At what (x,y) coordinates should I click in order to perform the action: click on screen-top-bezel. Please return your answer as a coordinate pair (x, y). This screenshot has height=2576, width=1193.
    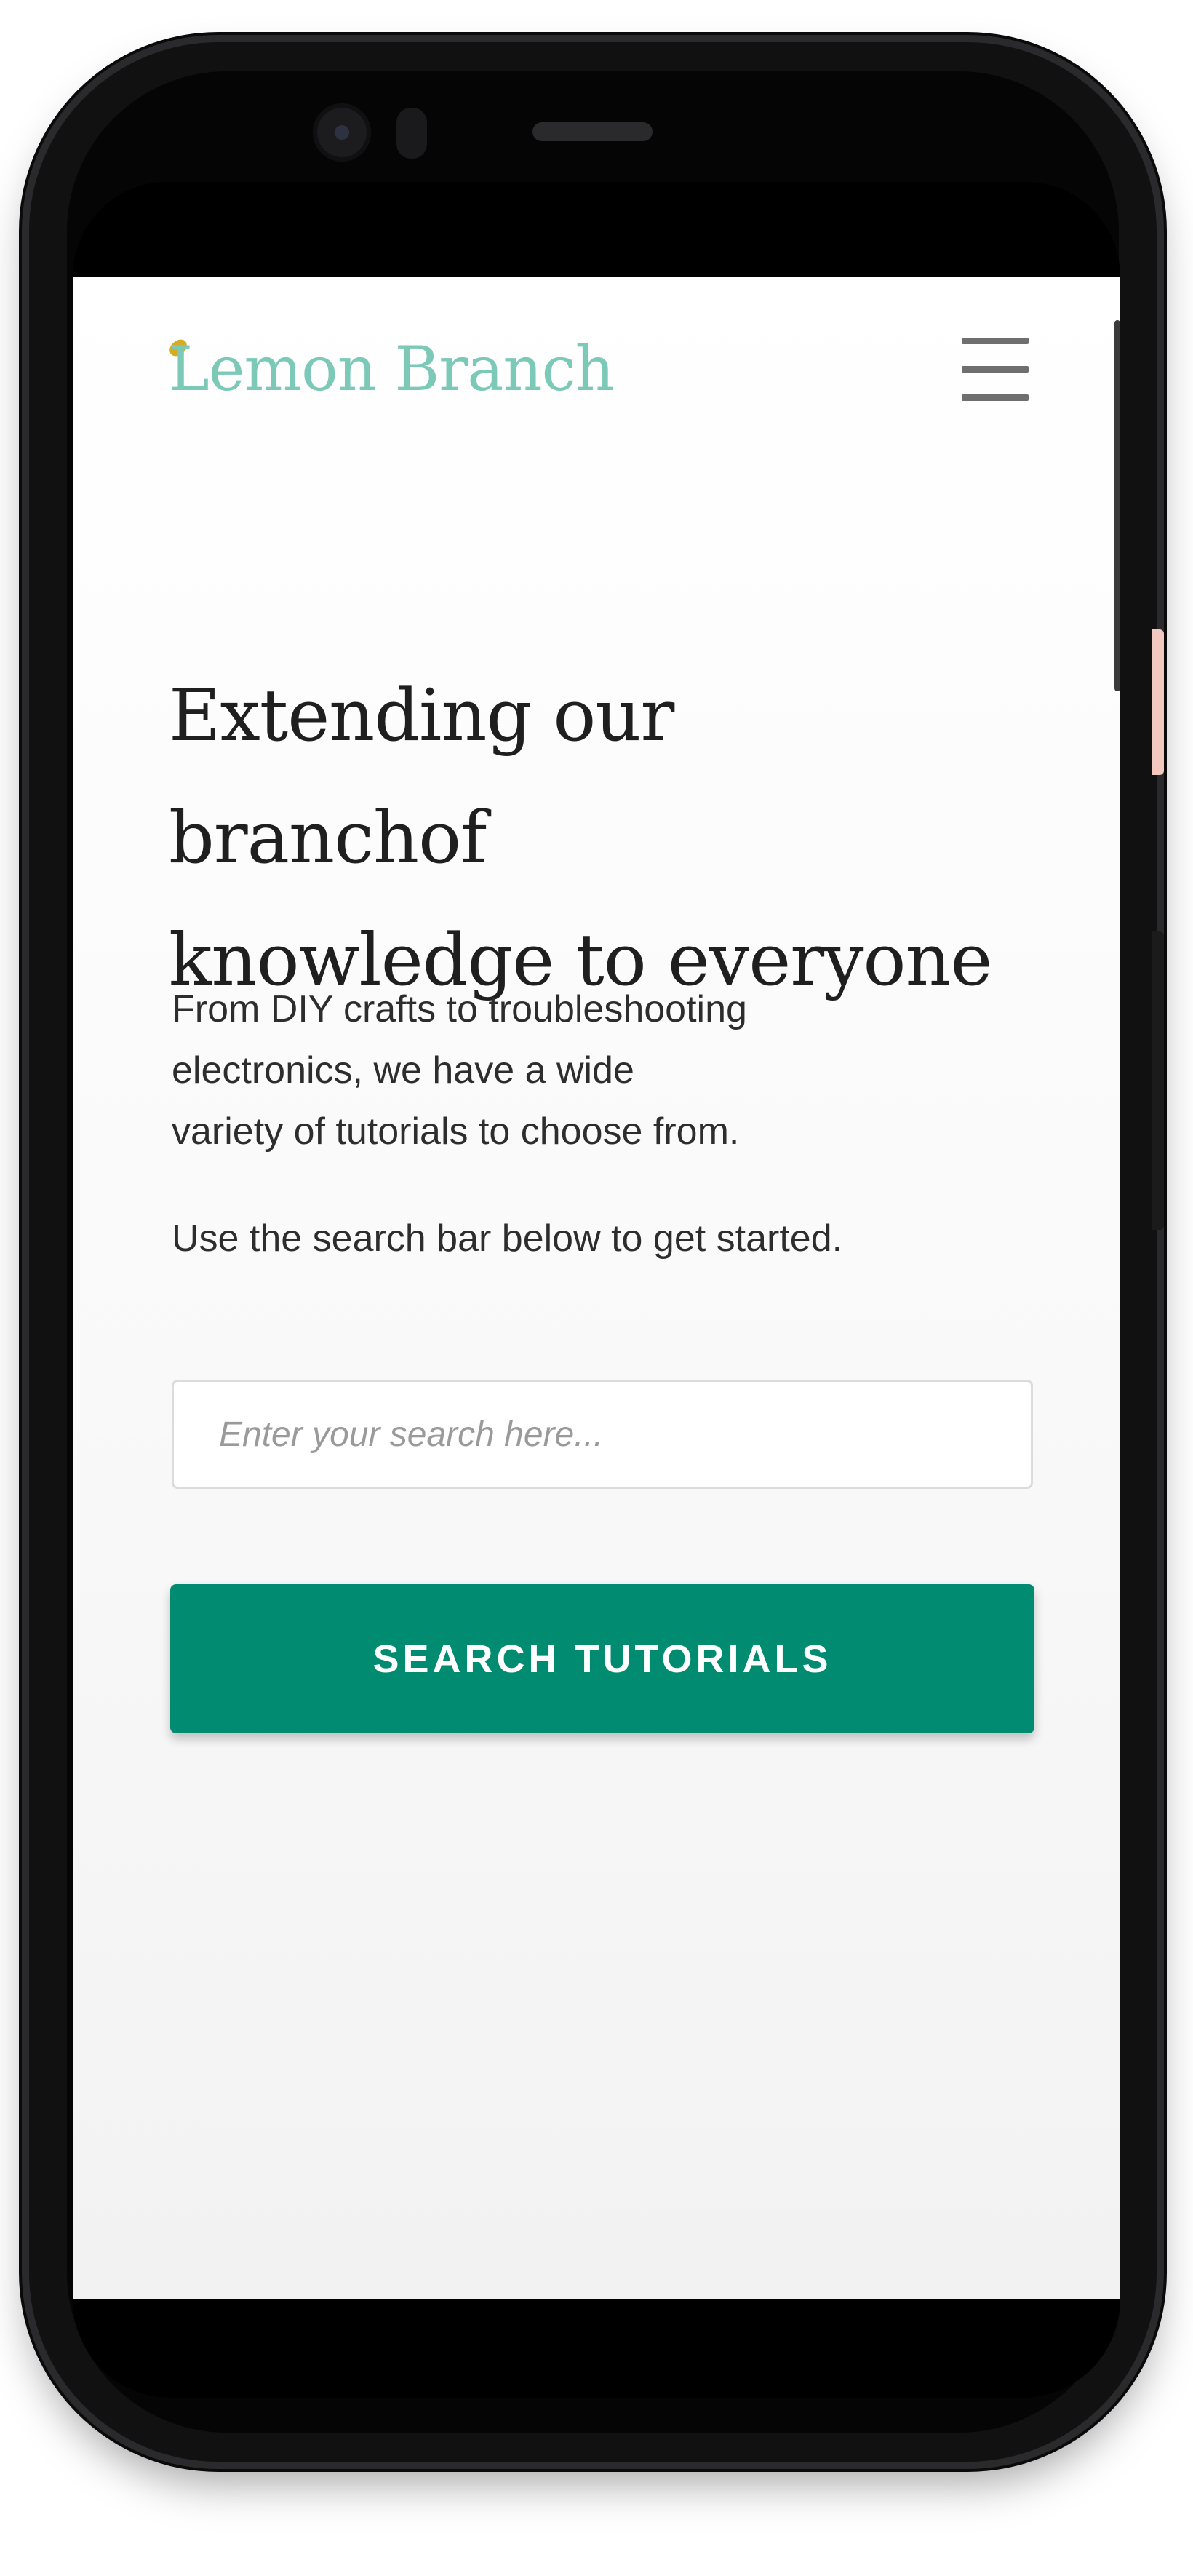
    Looking at the image, I should click on (596, 229).